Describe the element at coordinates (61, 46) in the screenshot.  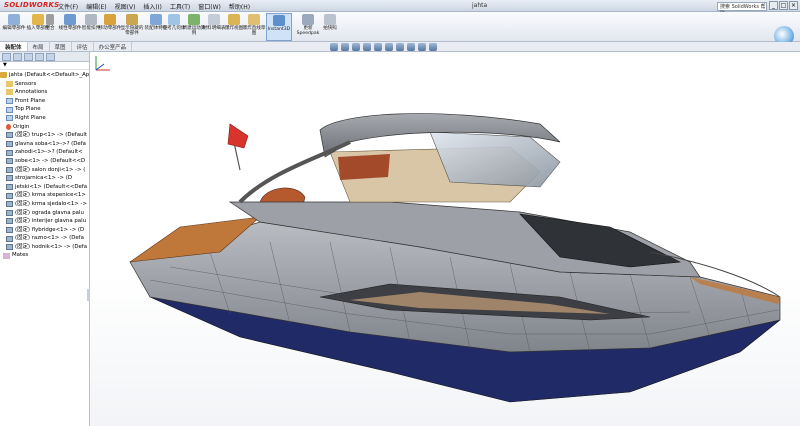
I see `tab-sketch: 草图` at that location.